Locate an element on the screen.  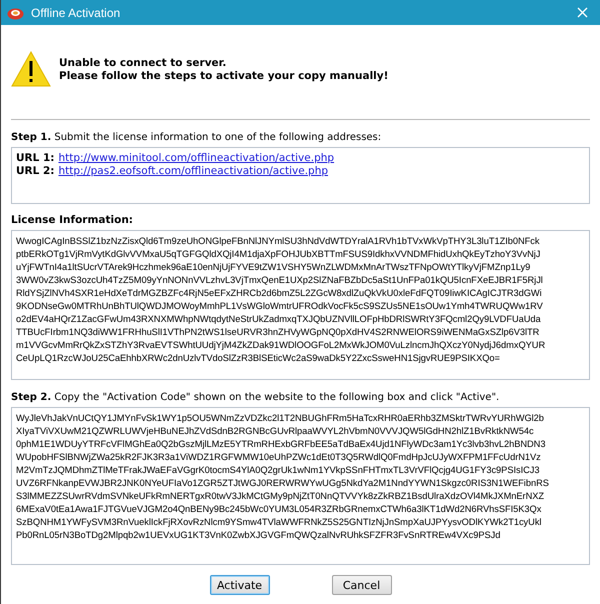
license-text-line: TTBUcFIrbm1NQ3diWW1FRHhuSlI1VThPN2tWS1lseURVR3hnZHVyWGpNQ0pXdHV4S2RNWElORS9iWENMaGxSZlp6V3lTR is located at coordinates (278, 332).